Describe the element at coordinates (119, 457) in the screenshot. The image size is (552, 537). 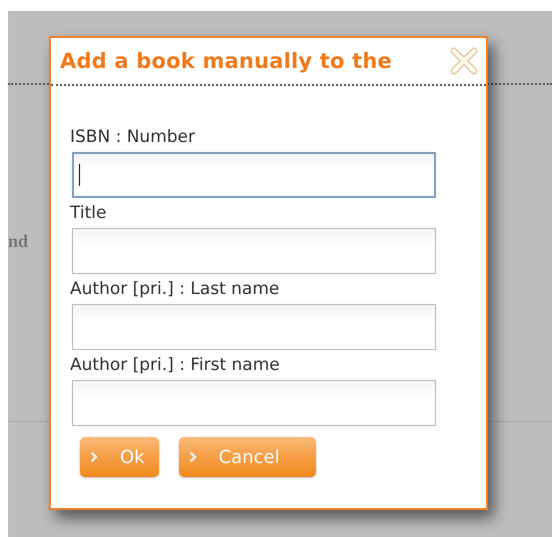
I see `ok-button: Ok` at that location.